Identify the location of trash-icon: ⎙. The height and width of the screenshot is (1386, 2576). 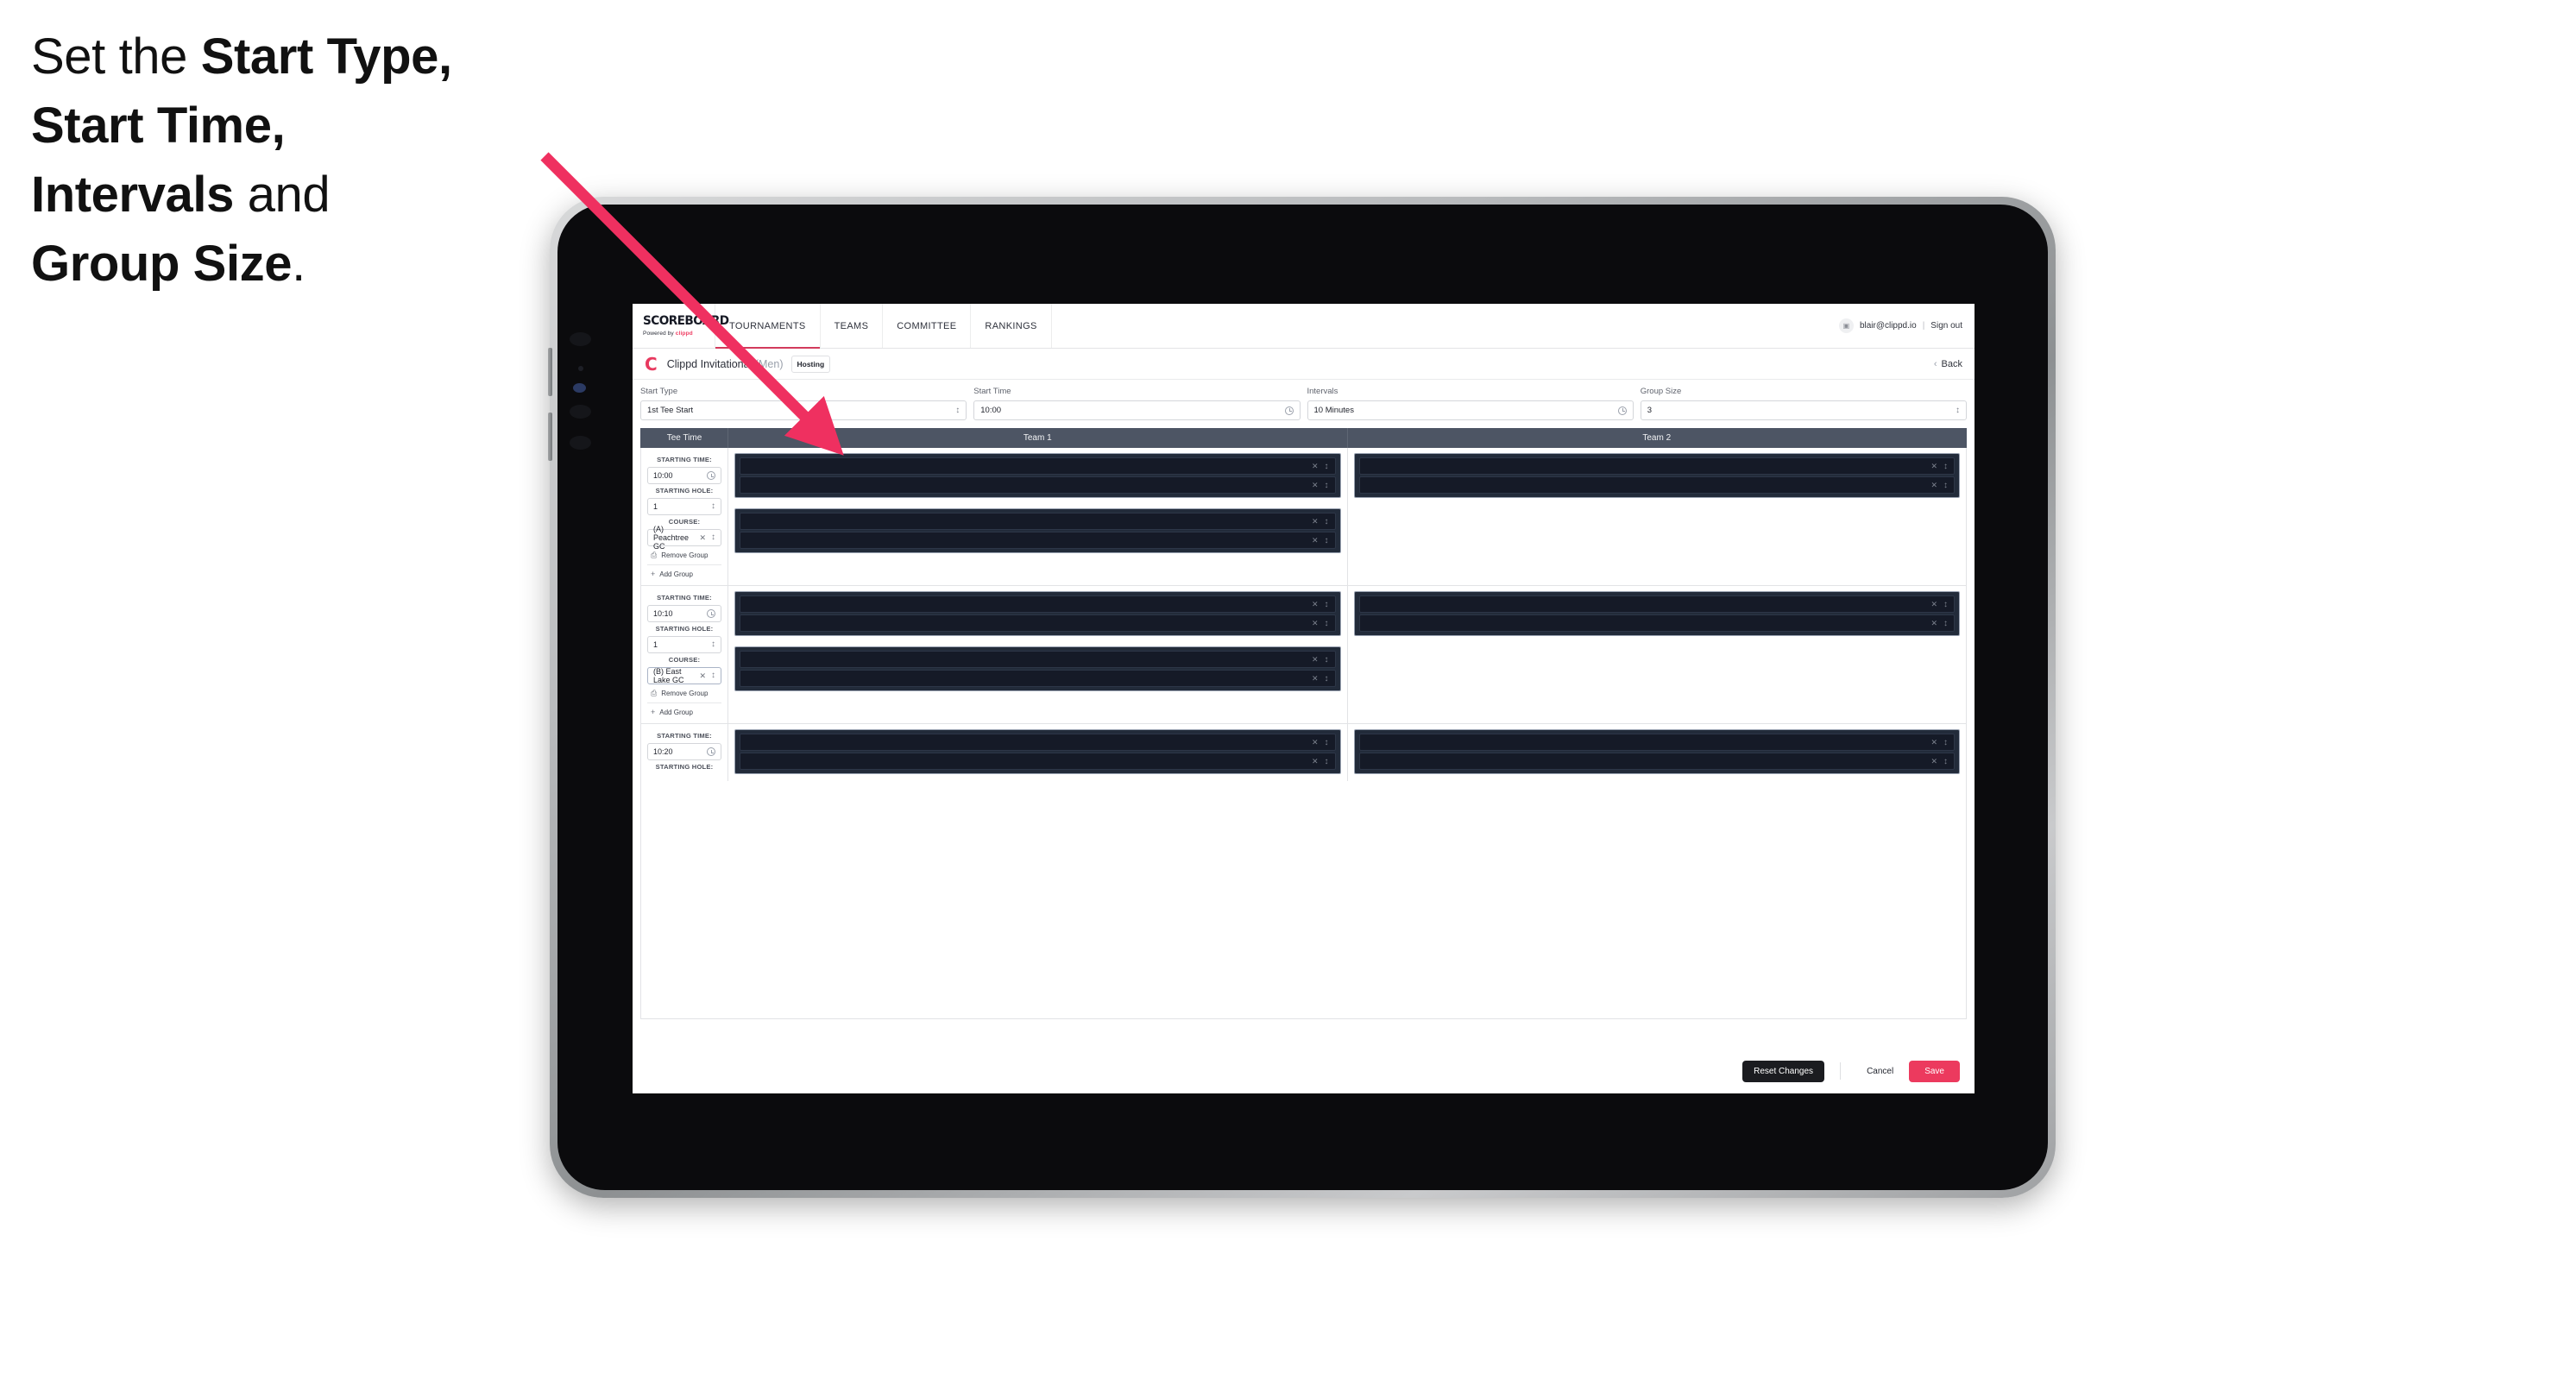
(654, 555).